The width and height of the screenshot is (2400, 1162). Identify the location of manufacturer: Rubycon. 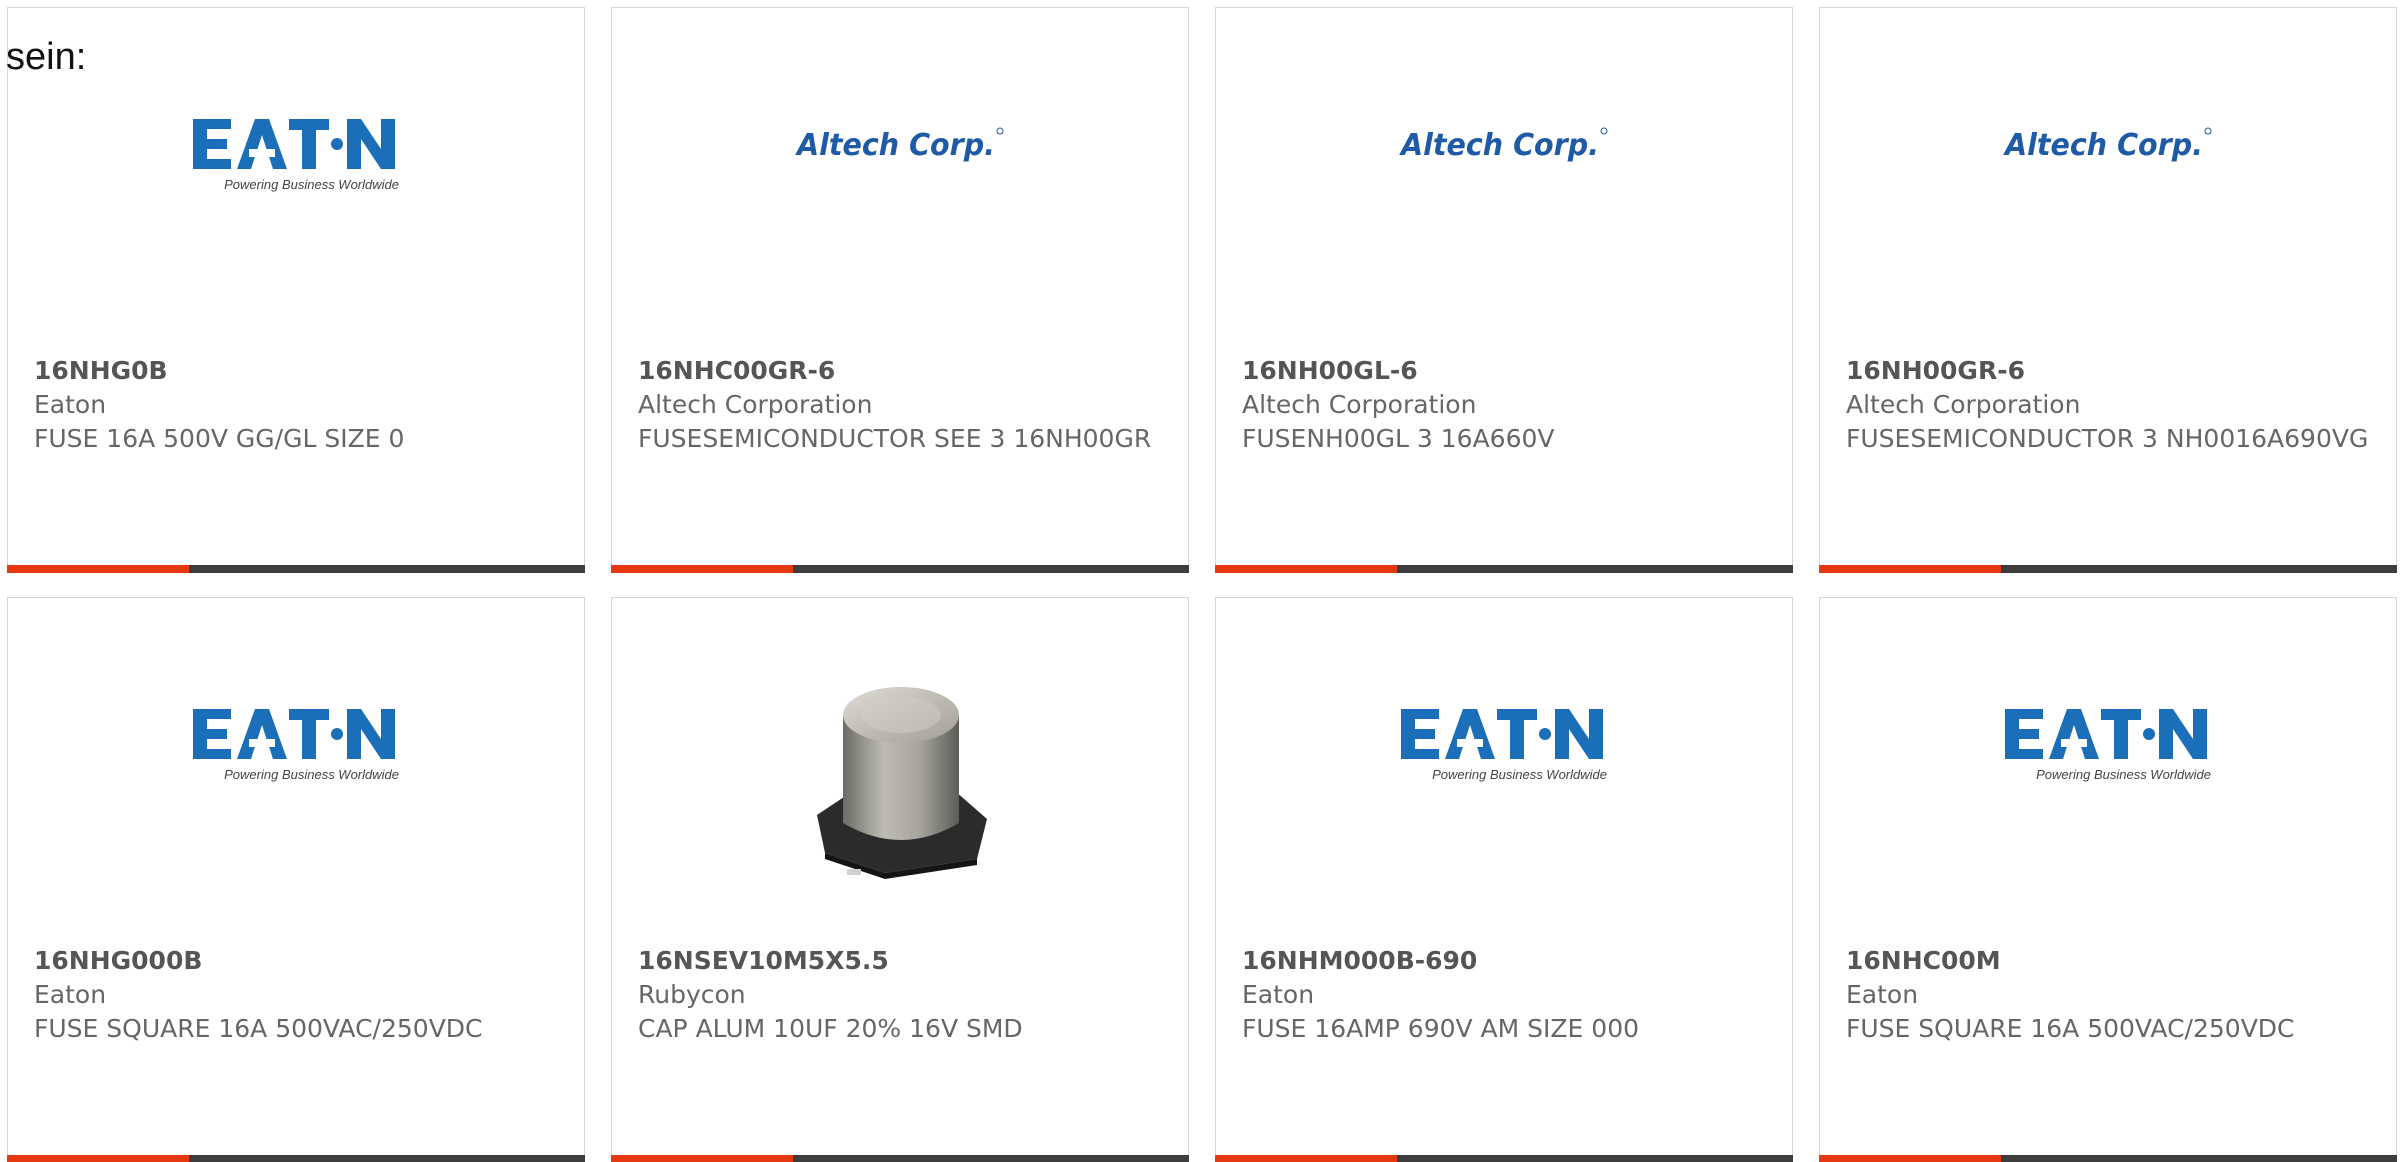
(692, 994).